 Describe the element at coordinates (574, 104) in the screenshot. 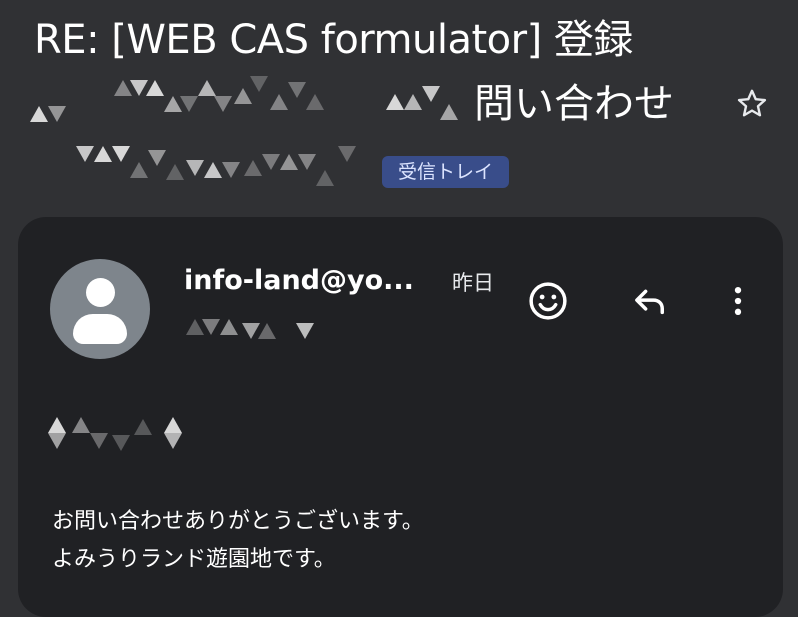

I see `email-subject-continued: 問い合わせ` at that location.